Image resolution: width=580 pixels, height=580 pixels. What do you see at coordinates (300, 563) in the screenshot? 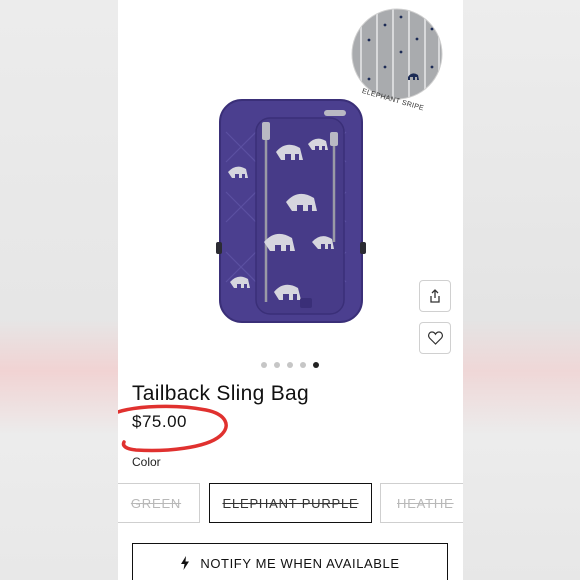
I see `notify-label: NOTIFY ME WHEN AVAILABLE` at bounding box center [300, 563].